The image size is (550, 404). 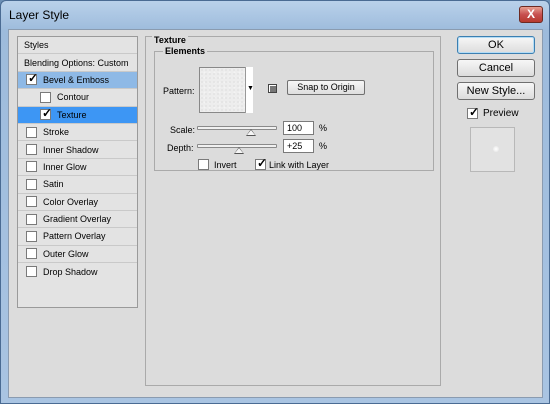 What do you see at coordinates (71, 149) in the screenshot?
I see `style-item-label: Inner Shadow` at bounding box center [71, 149].